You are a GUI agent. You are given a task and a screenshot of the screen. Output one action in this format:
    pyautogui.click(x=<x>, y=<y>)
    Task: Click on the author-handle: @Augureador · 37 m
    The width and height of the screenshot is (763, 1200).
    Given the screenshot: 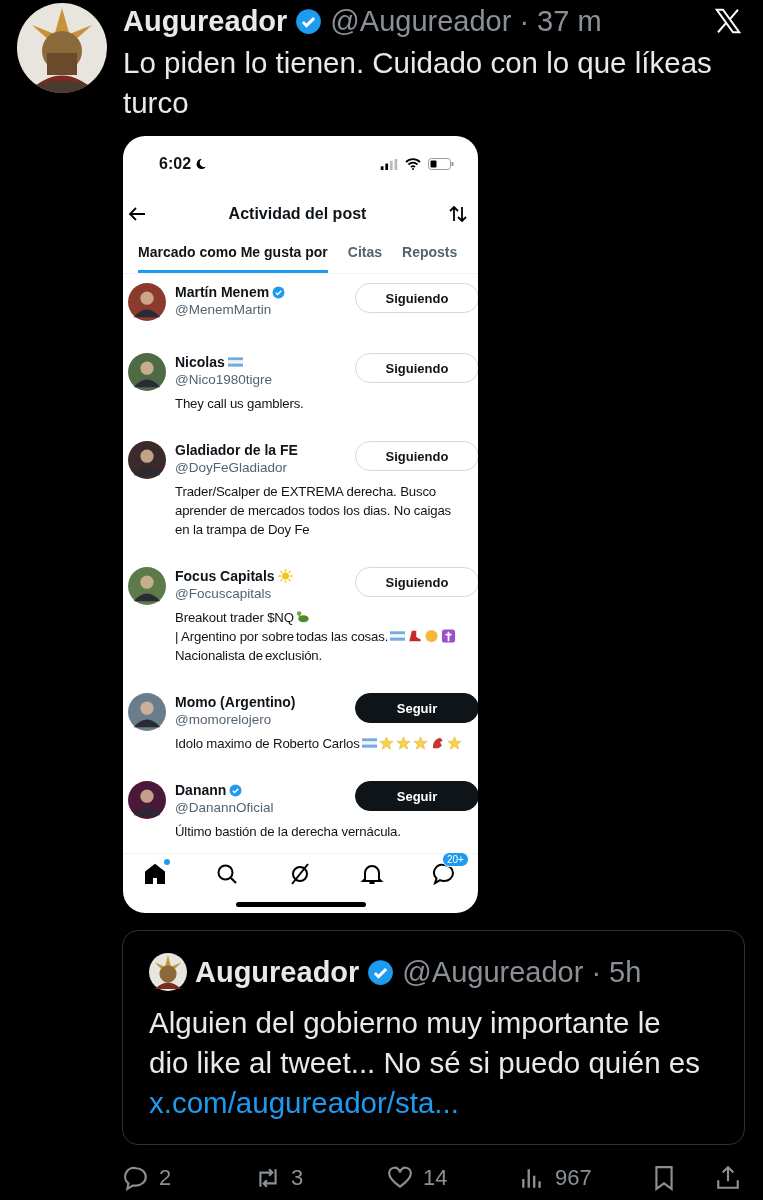 What is the action you would take?
    pyautogui.click(x=466, y=21)
    